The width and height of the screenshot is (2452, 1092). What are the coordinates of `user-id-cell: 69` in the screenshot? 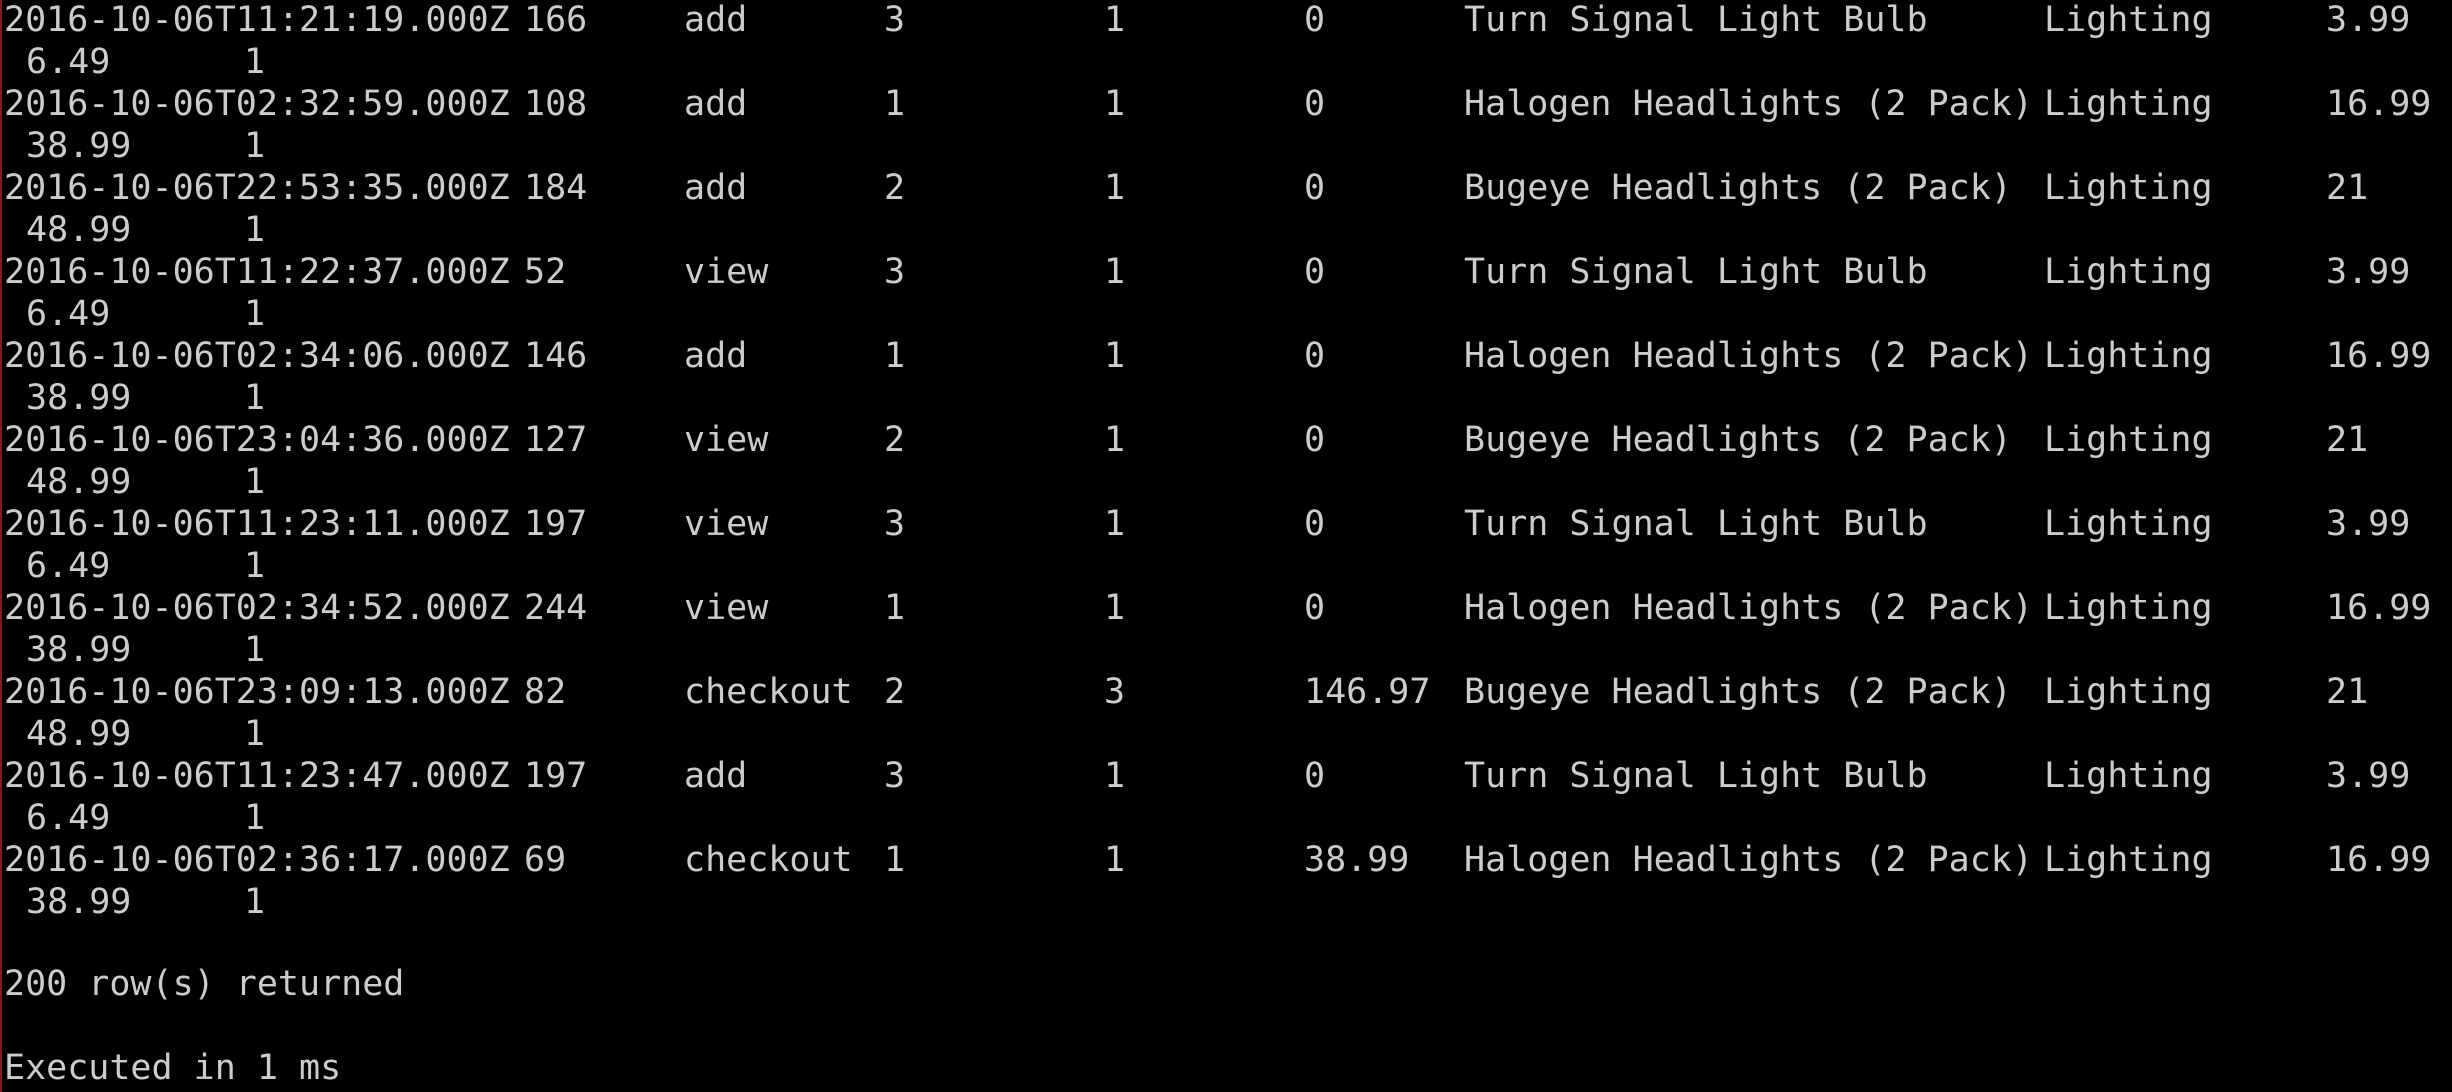 It's located at (545, 860).